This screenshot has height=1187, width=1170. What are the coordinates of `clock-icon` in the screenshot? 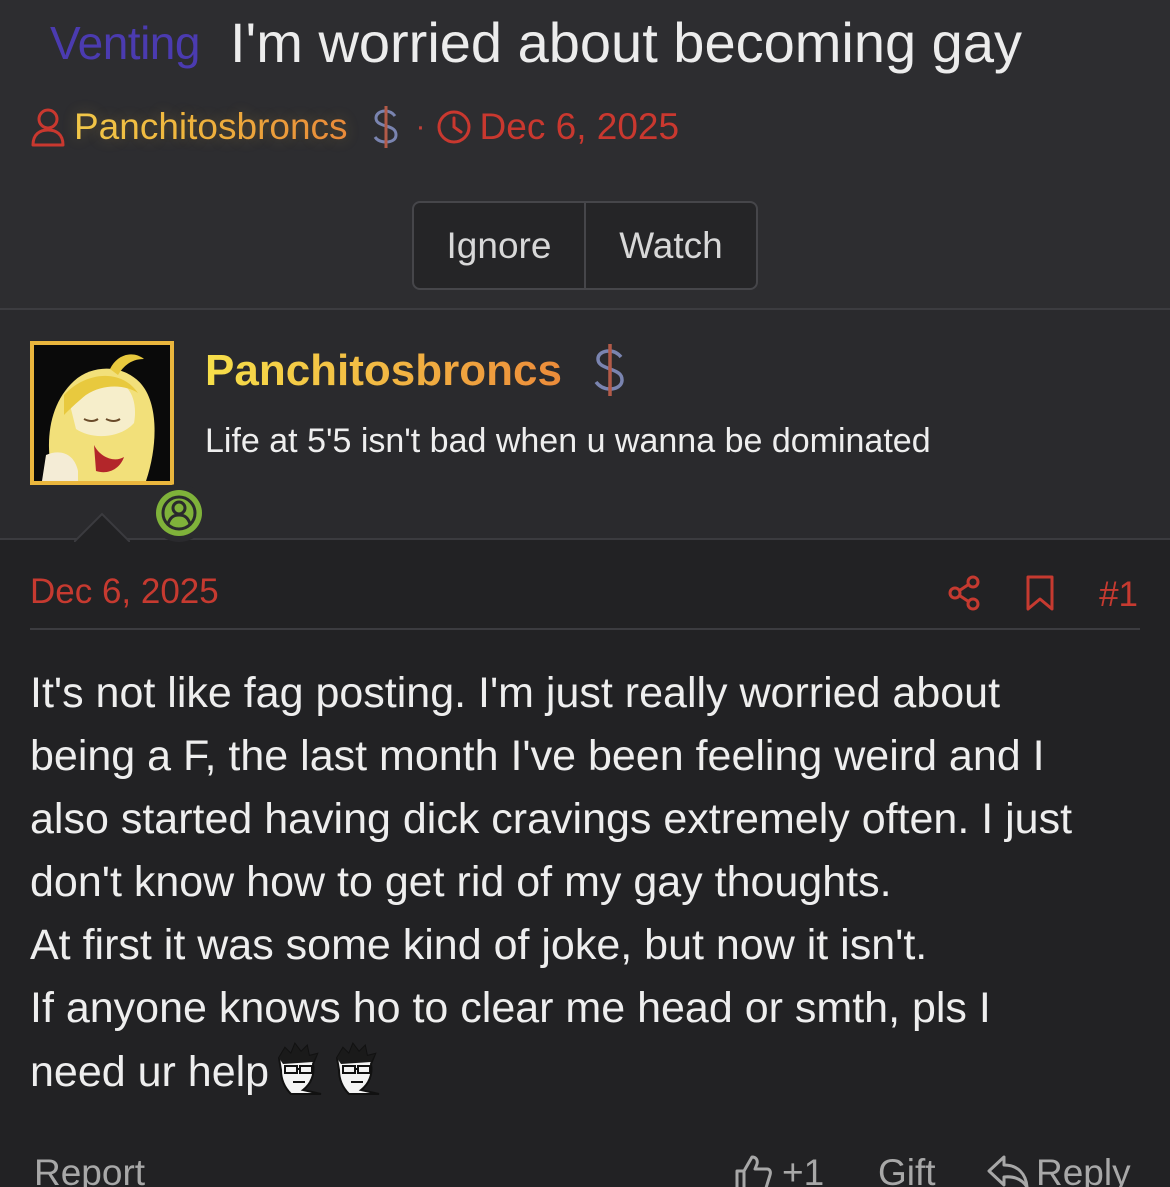 It's located at (454, 127).